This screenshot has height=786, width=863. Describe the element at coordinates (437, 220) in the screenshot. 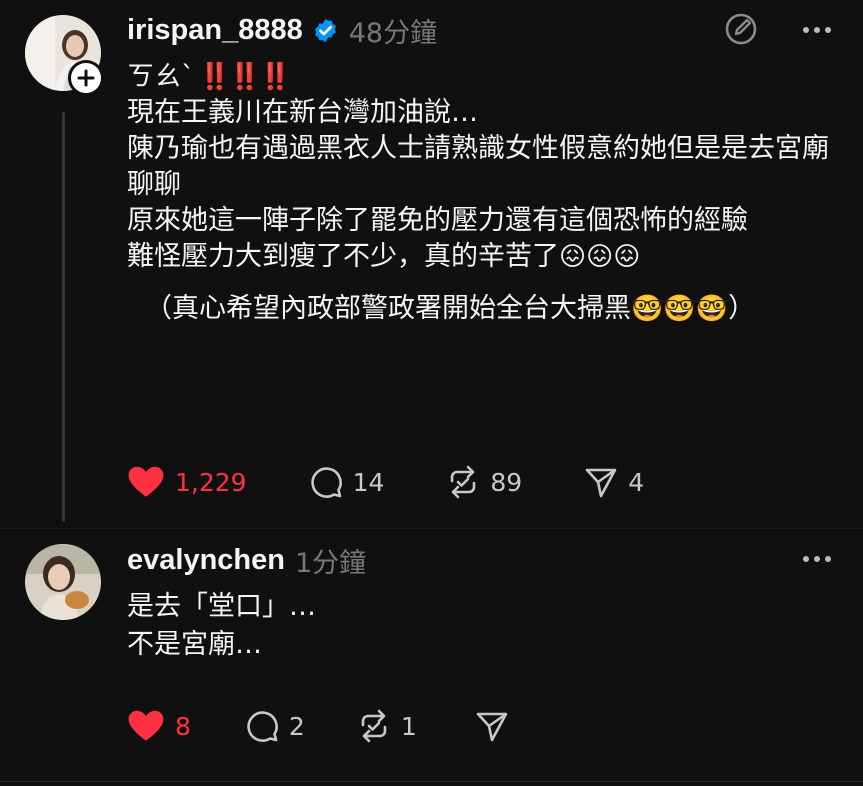

I see `post-text-line: 原來她這一陣子除了罷免的壓力還有這個恐怖的經驗` at that location.